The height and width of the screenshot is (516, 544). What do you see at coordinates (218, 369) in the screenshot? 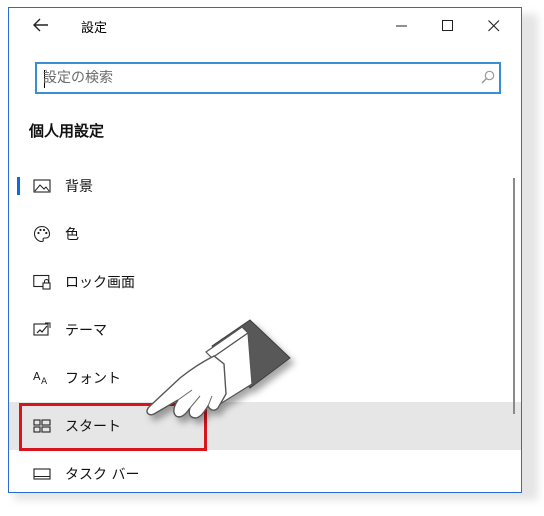
I see `pointing-hand-icon` at bounding box center [218, 369].